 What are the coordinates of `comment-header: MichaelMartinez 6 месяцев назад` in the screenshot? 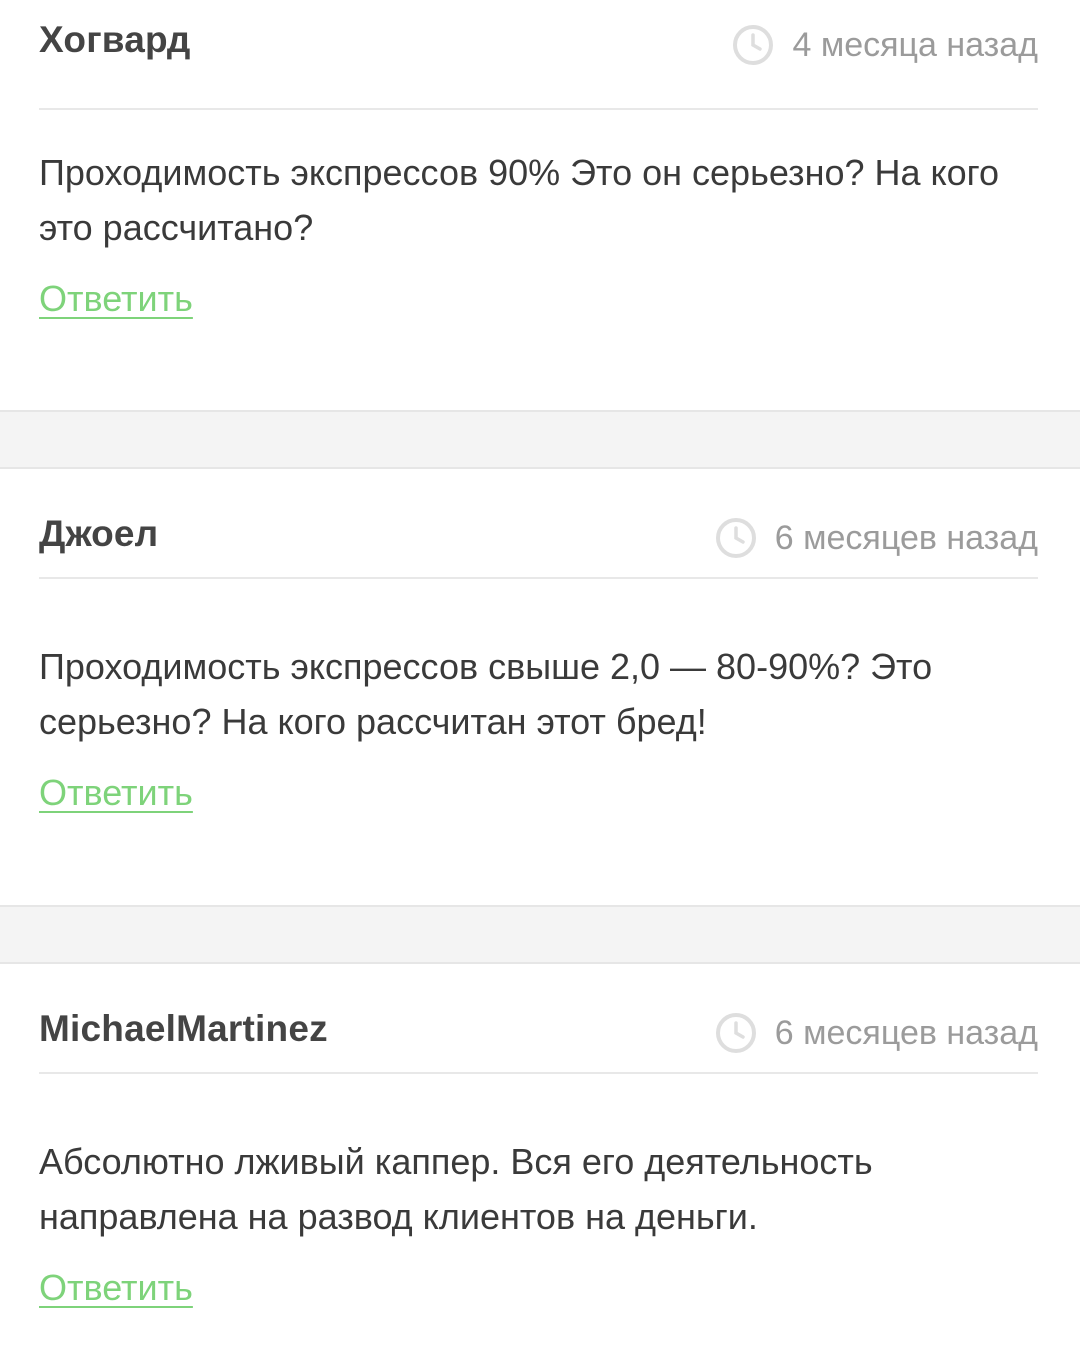 It's located at (538, 1019).